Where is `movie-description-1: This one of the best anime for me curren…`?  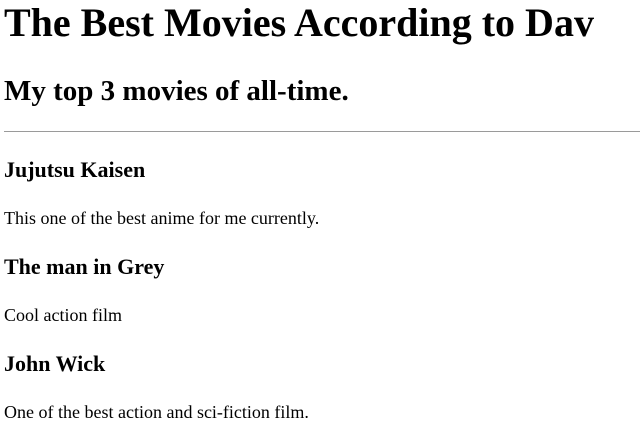 movie-description-1: This one of the best anime for me curren… is located at coordinates (162, 218).